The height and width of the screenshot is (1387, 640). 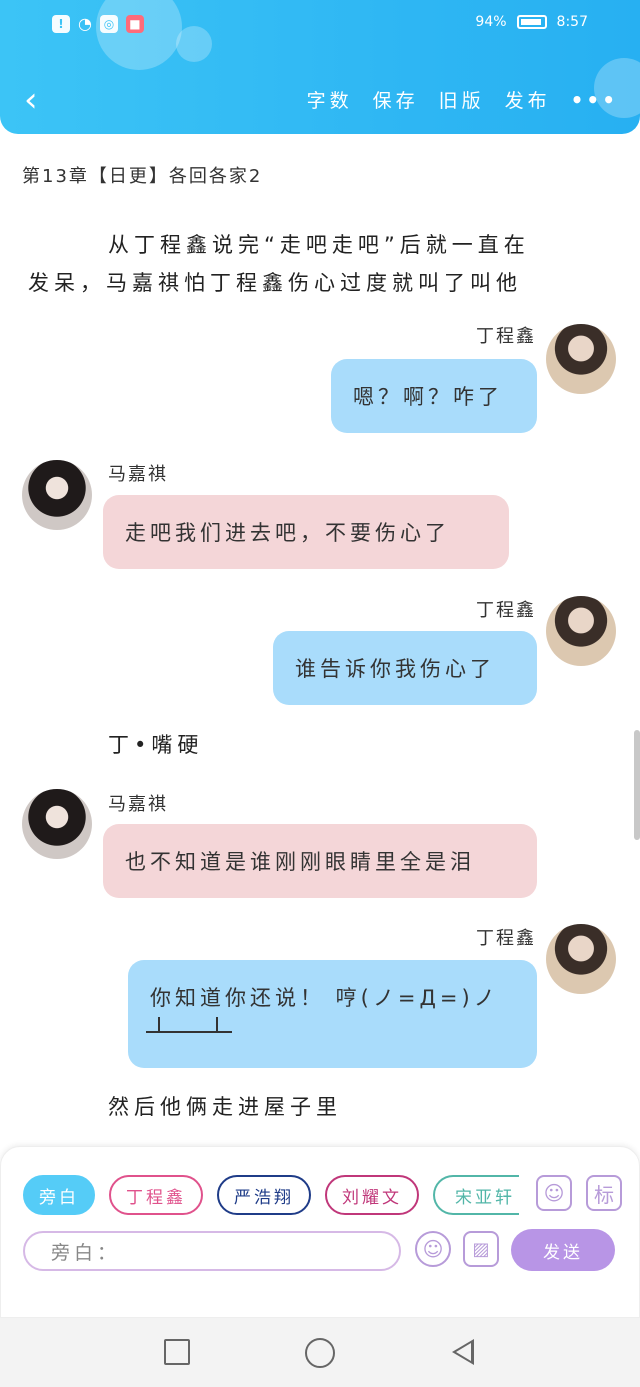 I want to click on narration: 然后他俩走进屋子里, so click(x=225, y=1107).